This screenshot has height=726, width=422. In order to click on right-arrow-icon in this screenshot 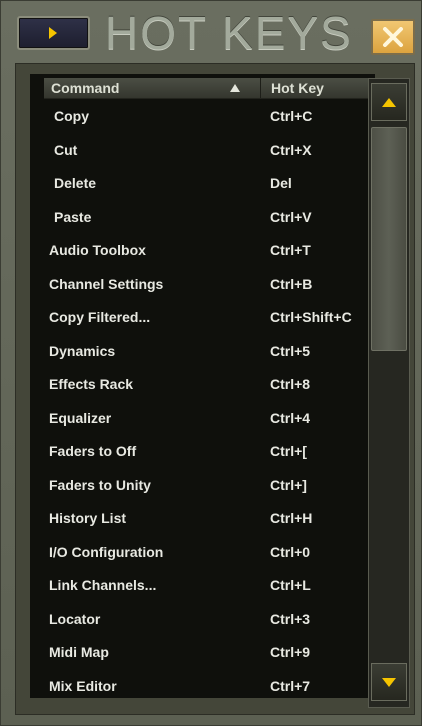, I will do `click(53, 33)`.